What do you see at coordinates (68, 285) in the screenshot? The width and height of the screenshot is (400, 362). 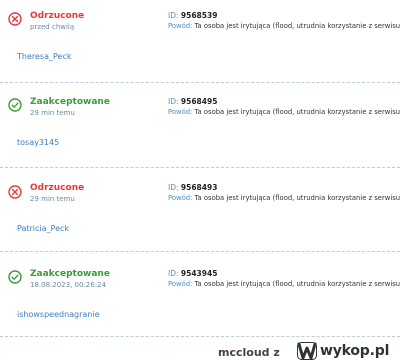 I see `status-time: 18.08.2023, 00:26:24` at bounding box center [68, 285].